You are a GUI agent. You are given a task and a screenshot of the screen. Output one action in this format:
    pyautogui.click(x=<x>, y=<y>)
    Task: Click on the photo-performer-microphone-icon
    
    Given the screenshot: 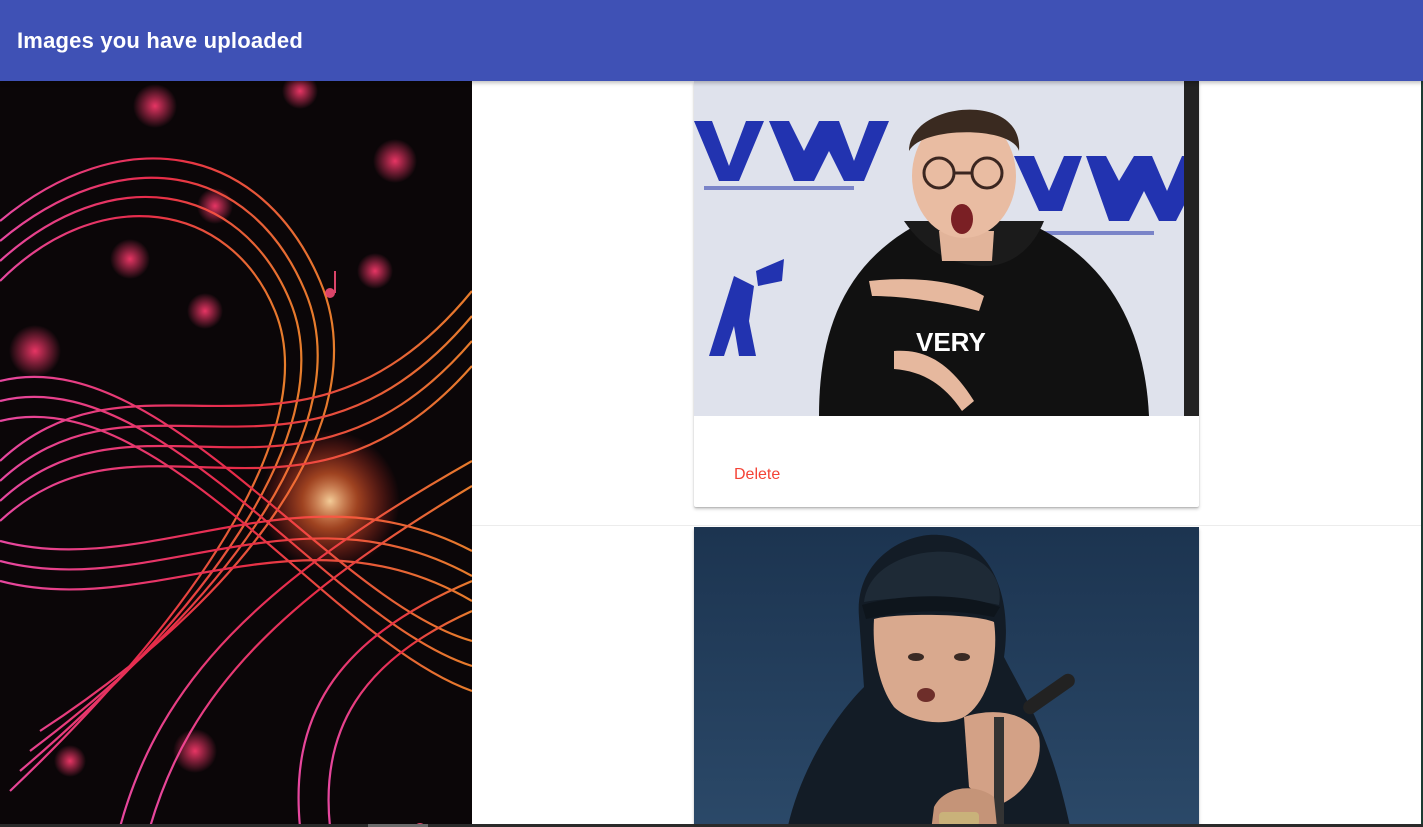 What is the action you would take?
    pyautogui.click(x=946, y=677)
    